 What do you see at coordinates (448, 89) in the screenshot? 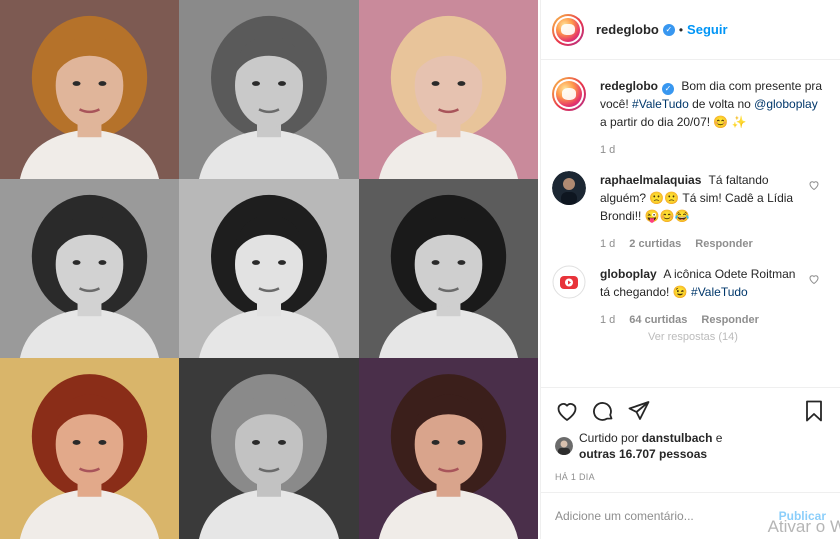
I see `photo-woman-blonde` at bounding box center [448, 89].